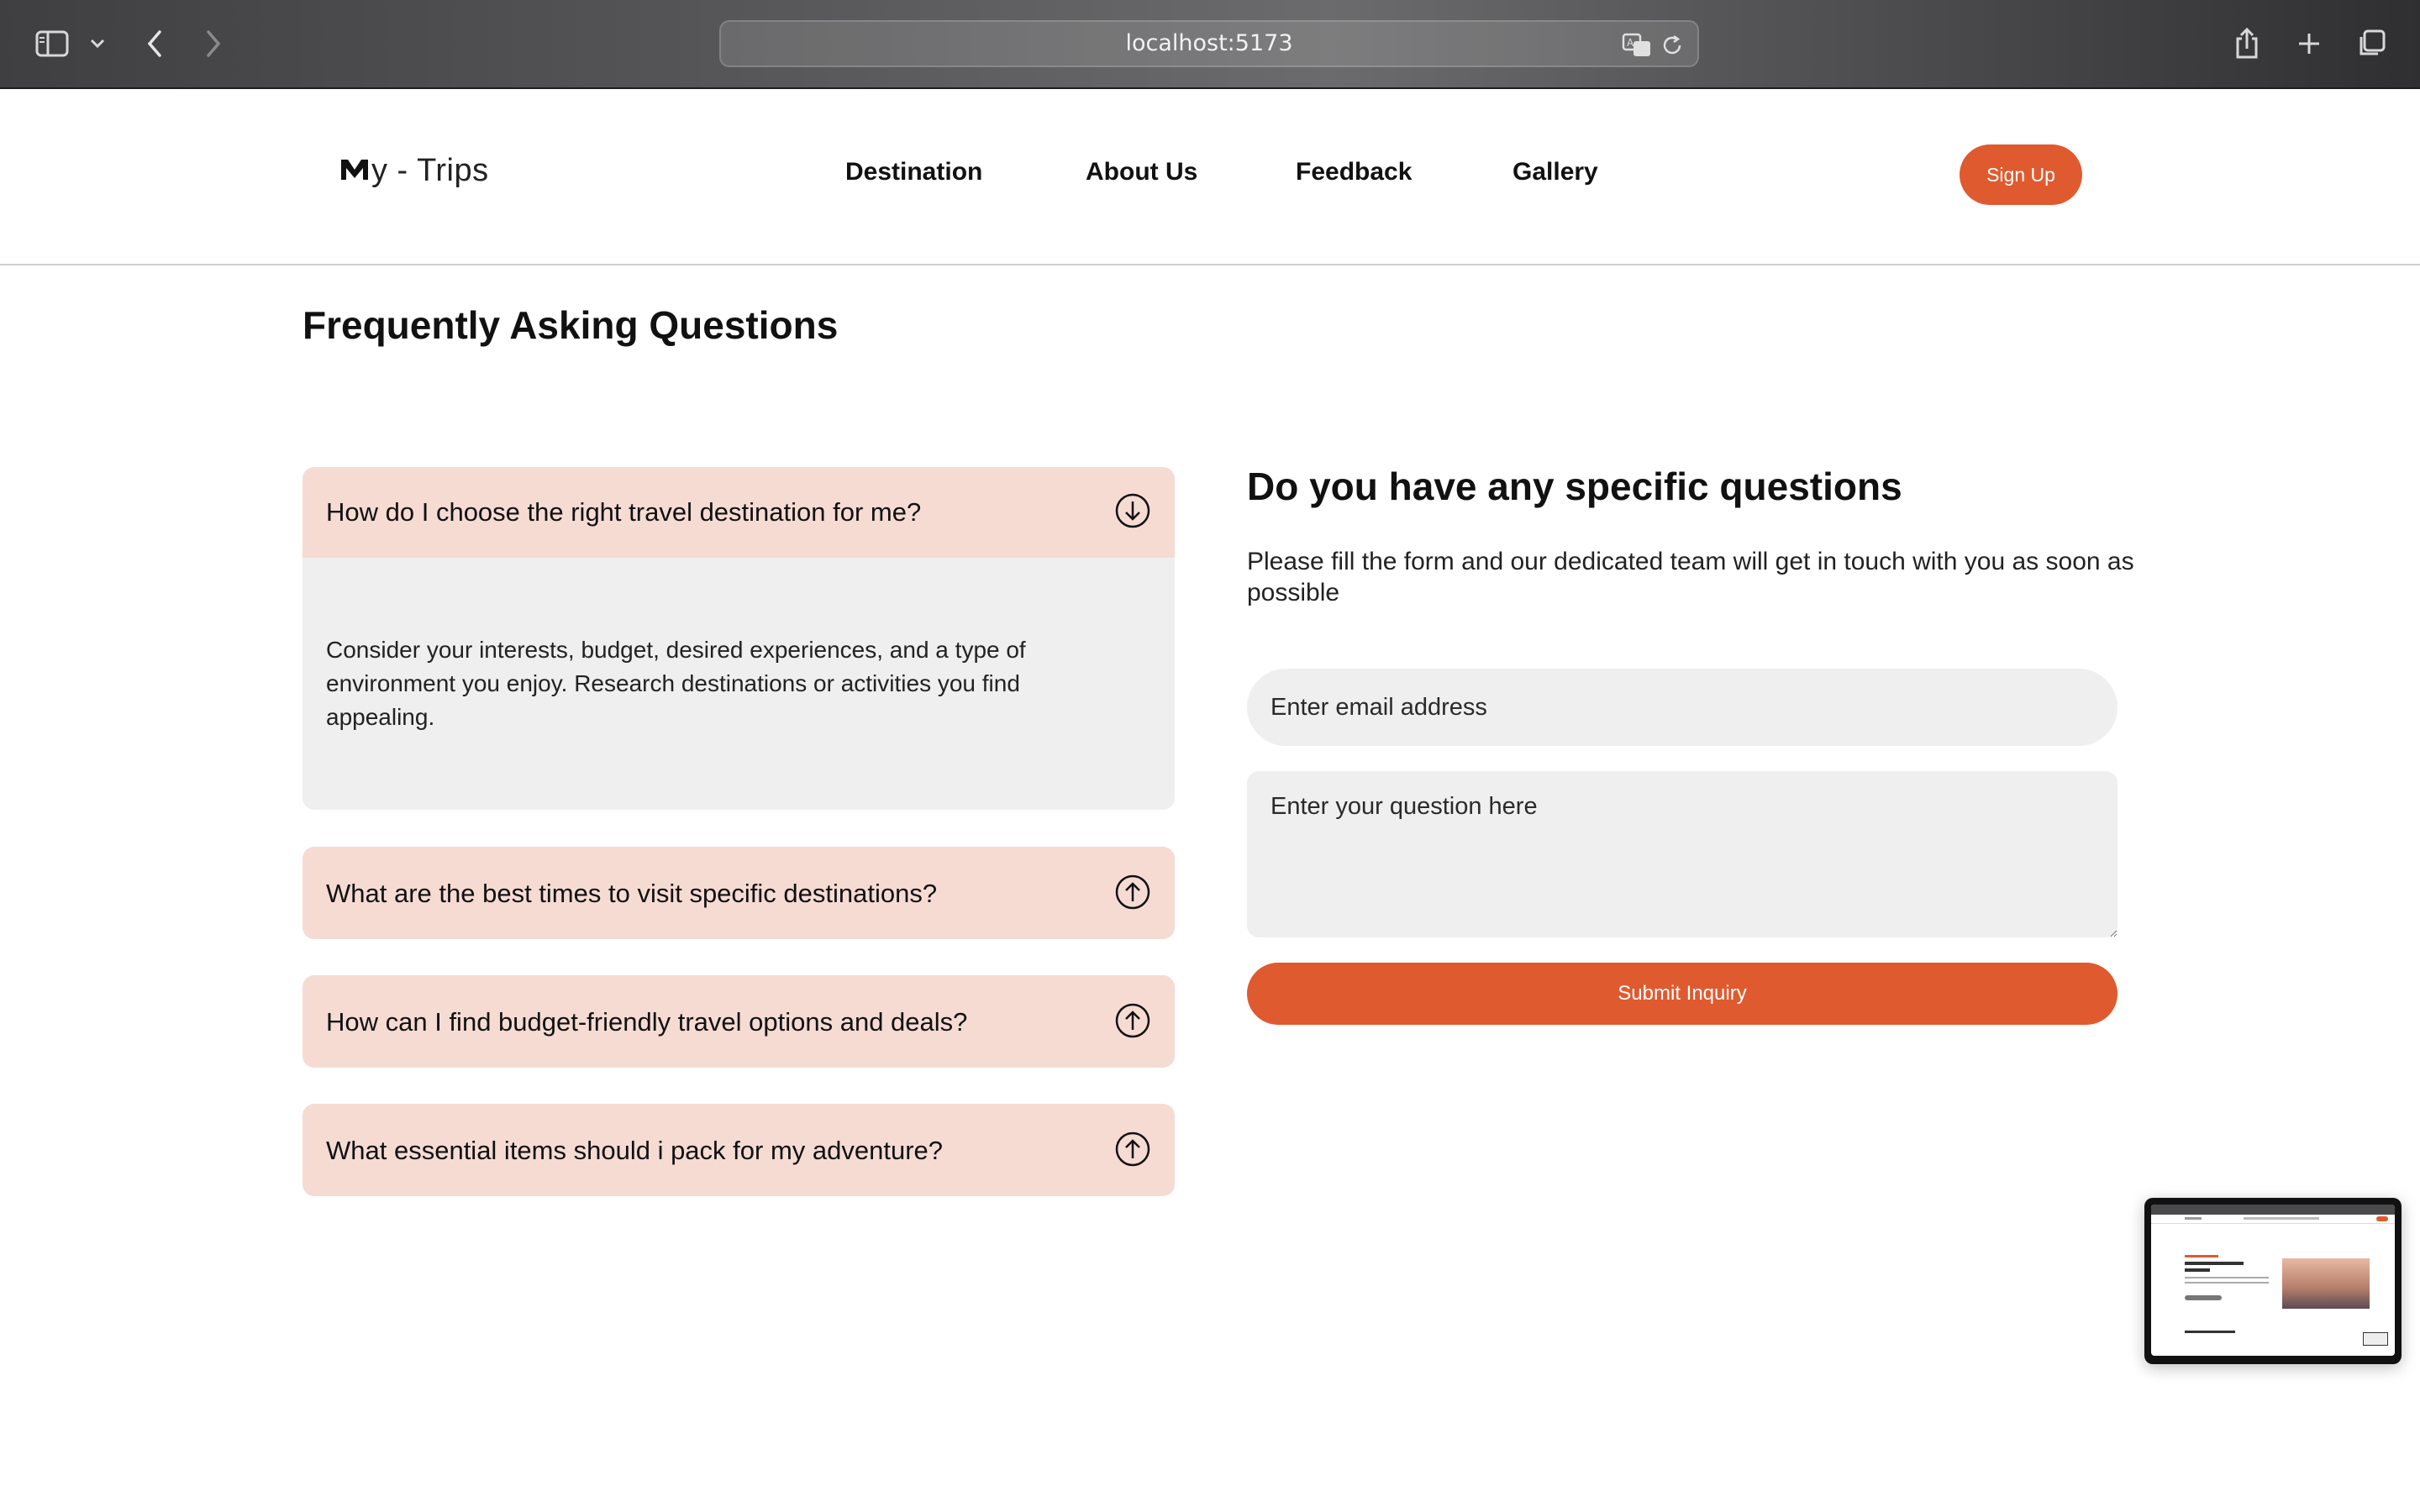 The image size is (2420, 1512). I want to click on question-field, so click(1682, 854).